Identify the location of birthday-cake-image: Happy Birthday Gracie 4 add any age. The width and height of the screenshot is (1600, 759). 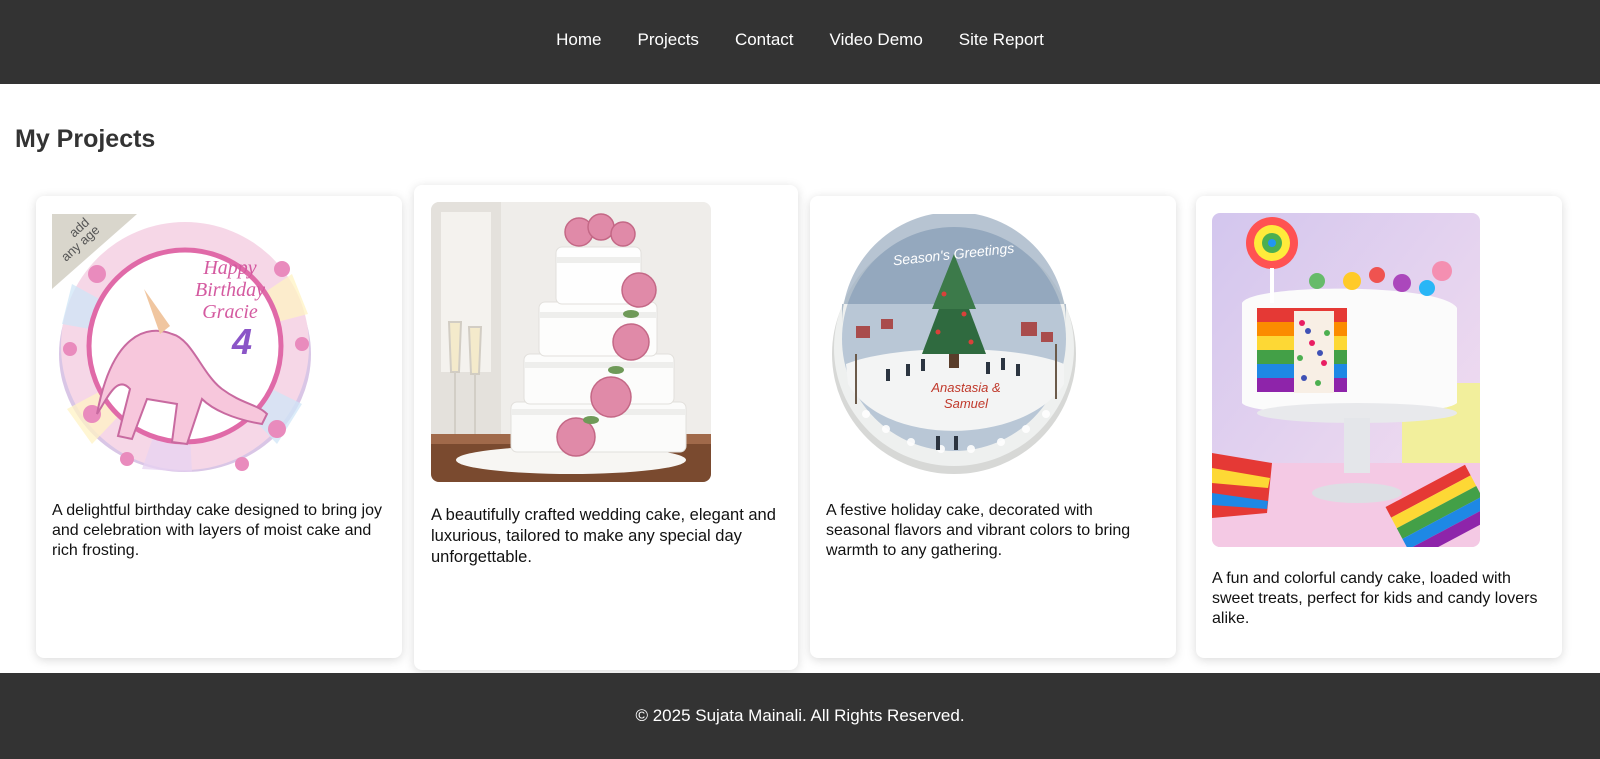
(185, 346).